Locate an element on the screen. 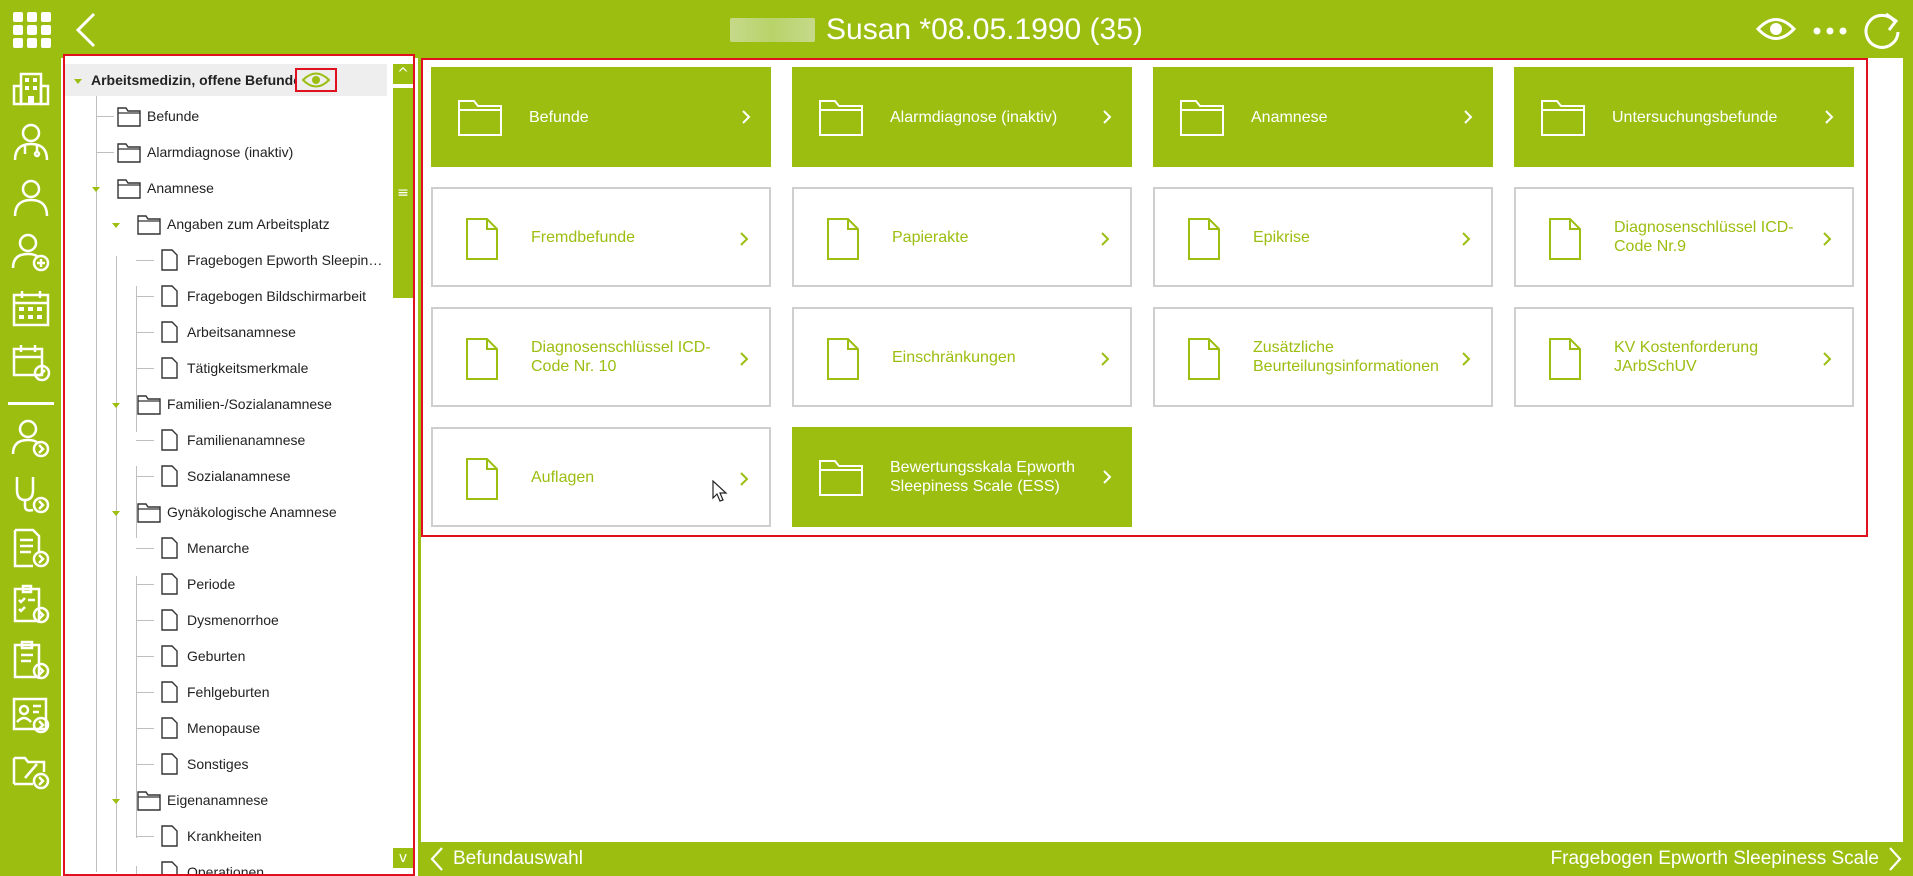 The image size is (1913, 876). tree-item: Operationen is located at coordinates (272, 865).